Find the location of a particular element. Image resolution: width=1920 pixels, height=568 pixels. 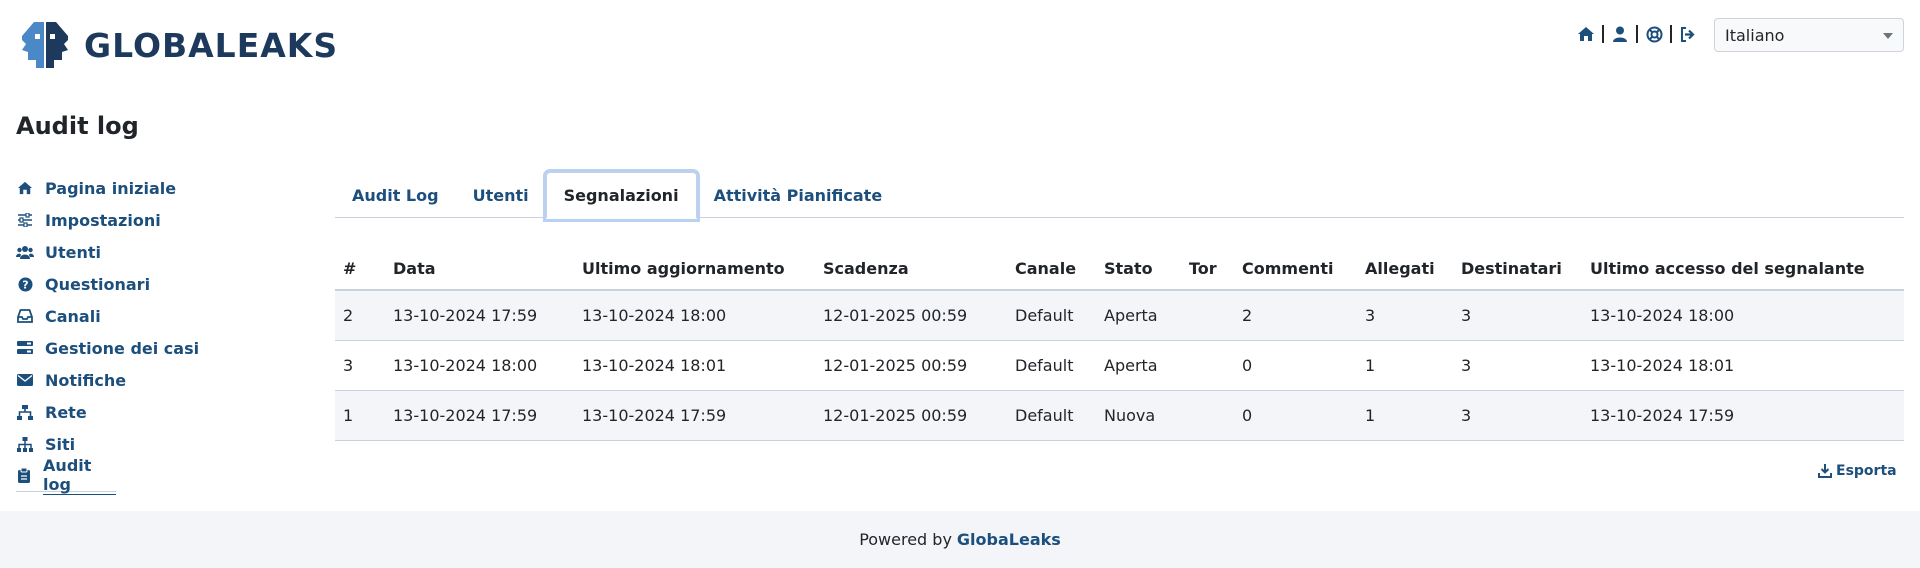

sidebar-item-canali: Canali is located at coordinates (136, 316).